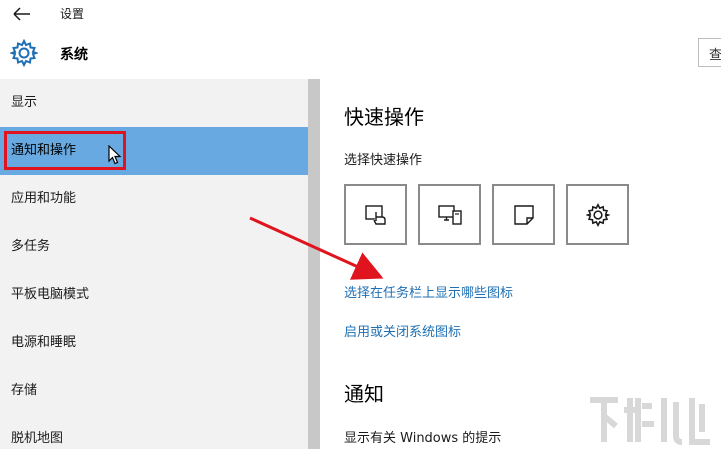 This screenshot has width=721, height=463. What do you see at coordinates (31, 246) in the screenshot?
I see `sidebar-item-label: 多任务` at bounding box center [31, 246].